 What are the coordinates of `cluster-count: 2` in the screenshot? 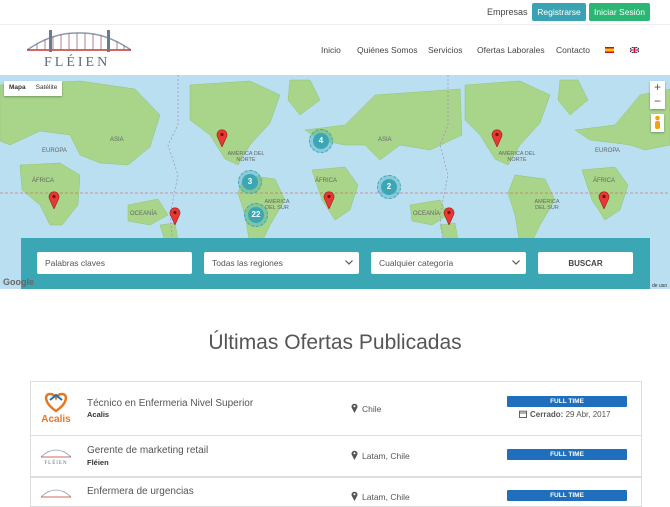 It's located at (389, 187).